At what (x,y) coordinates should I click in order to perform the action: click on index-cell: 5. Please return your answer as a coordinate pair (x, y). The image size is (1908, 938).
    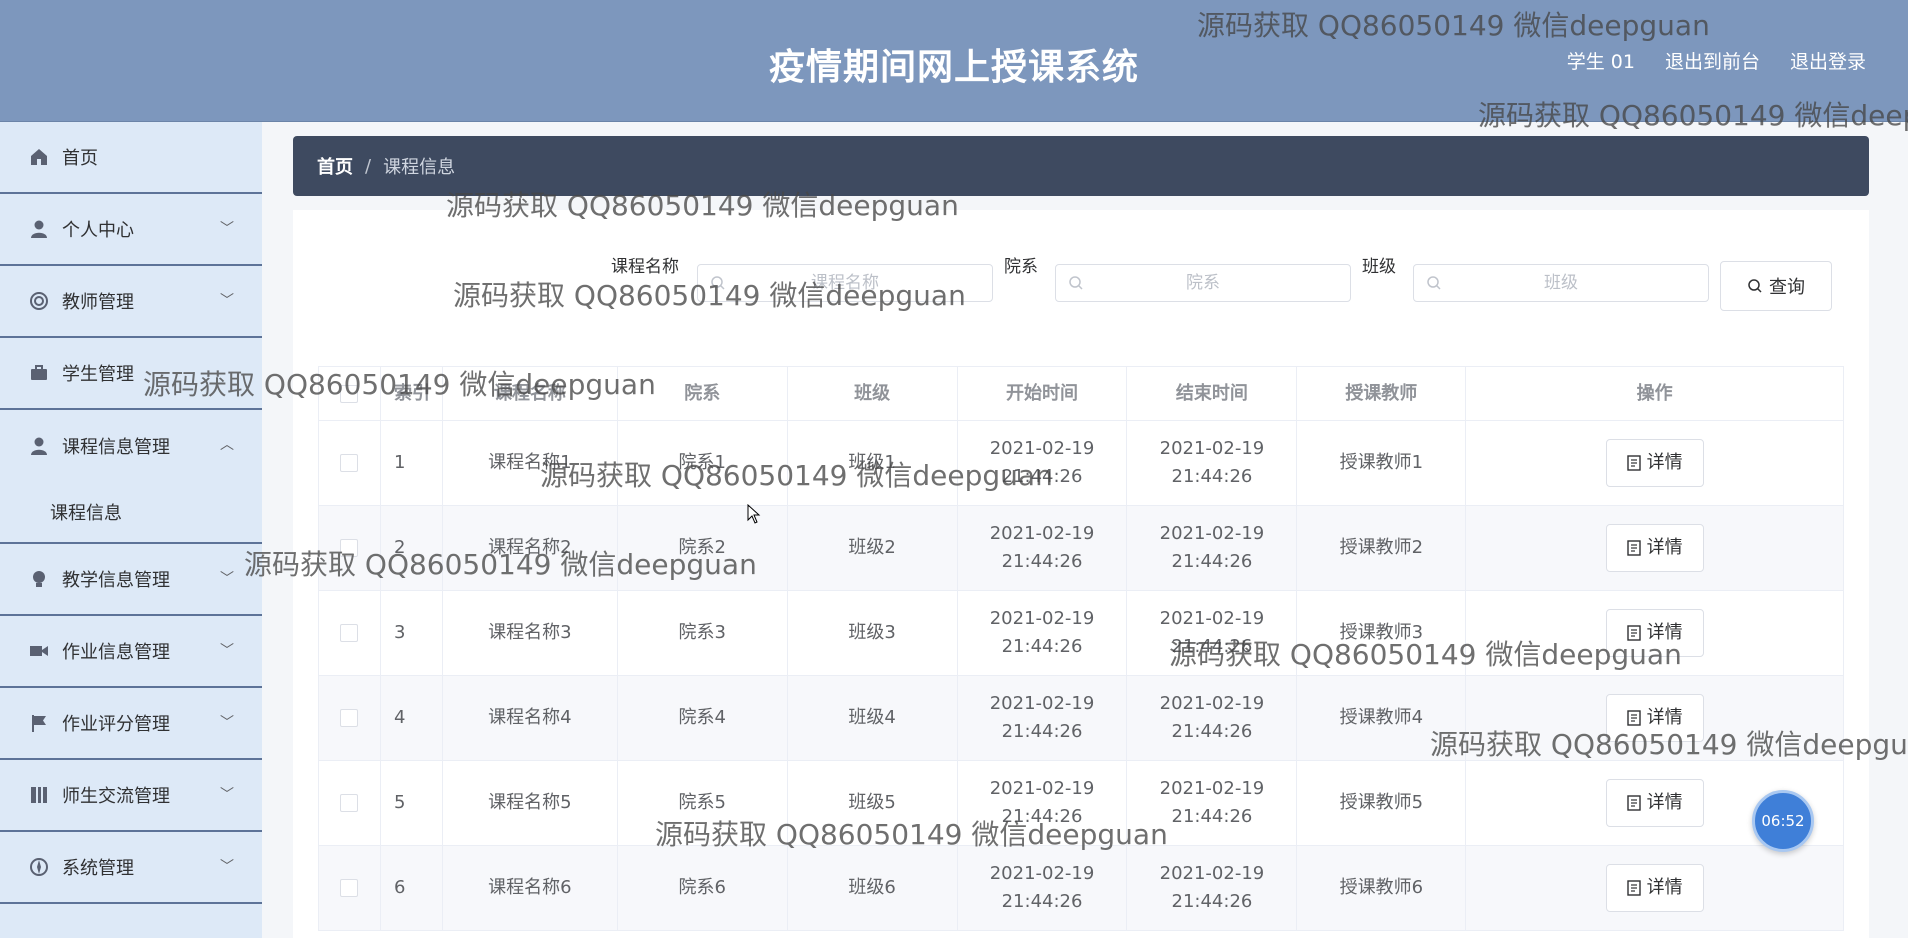
    Looking at the image, I should click on (412, 803).